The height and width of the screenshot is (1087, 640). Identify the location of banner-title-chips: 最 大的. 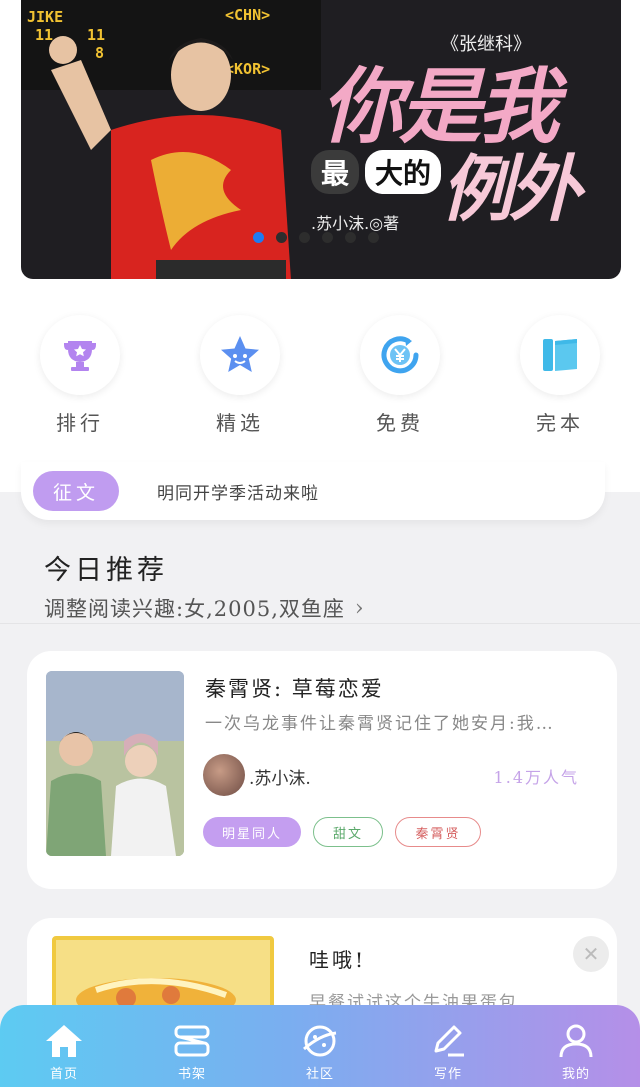
(376, 172).